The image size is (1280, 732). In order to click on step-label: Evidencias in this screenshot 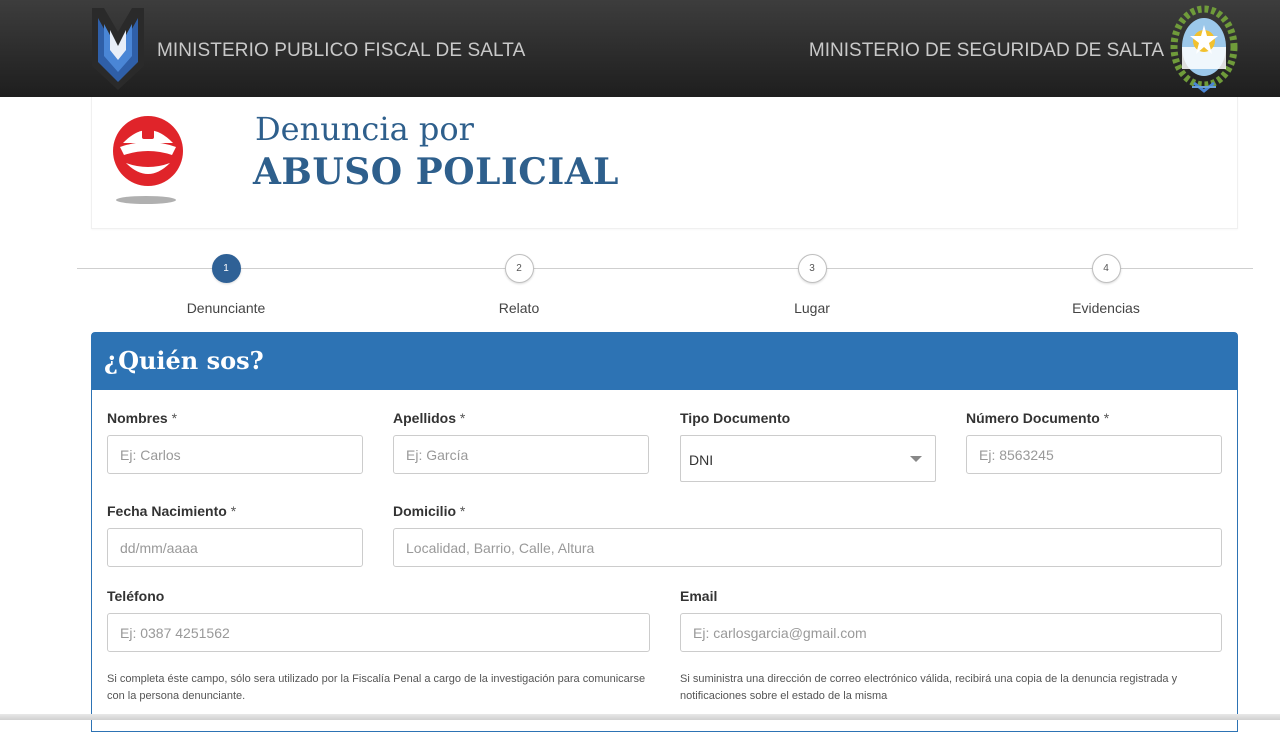, I will do `click(1106, 308)`.